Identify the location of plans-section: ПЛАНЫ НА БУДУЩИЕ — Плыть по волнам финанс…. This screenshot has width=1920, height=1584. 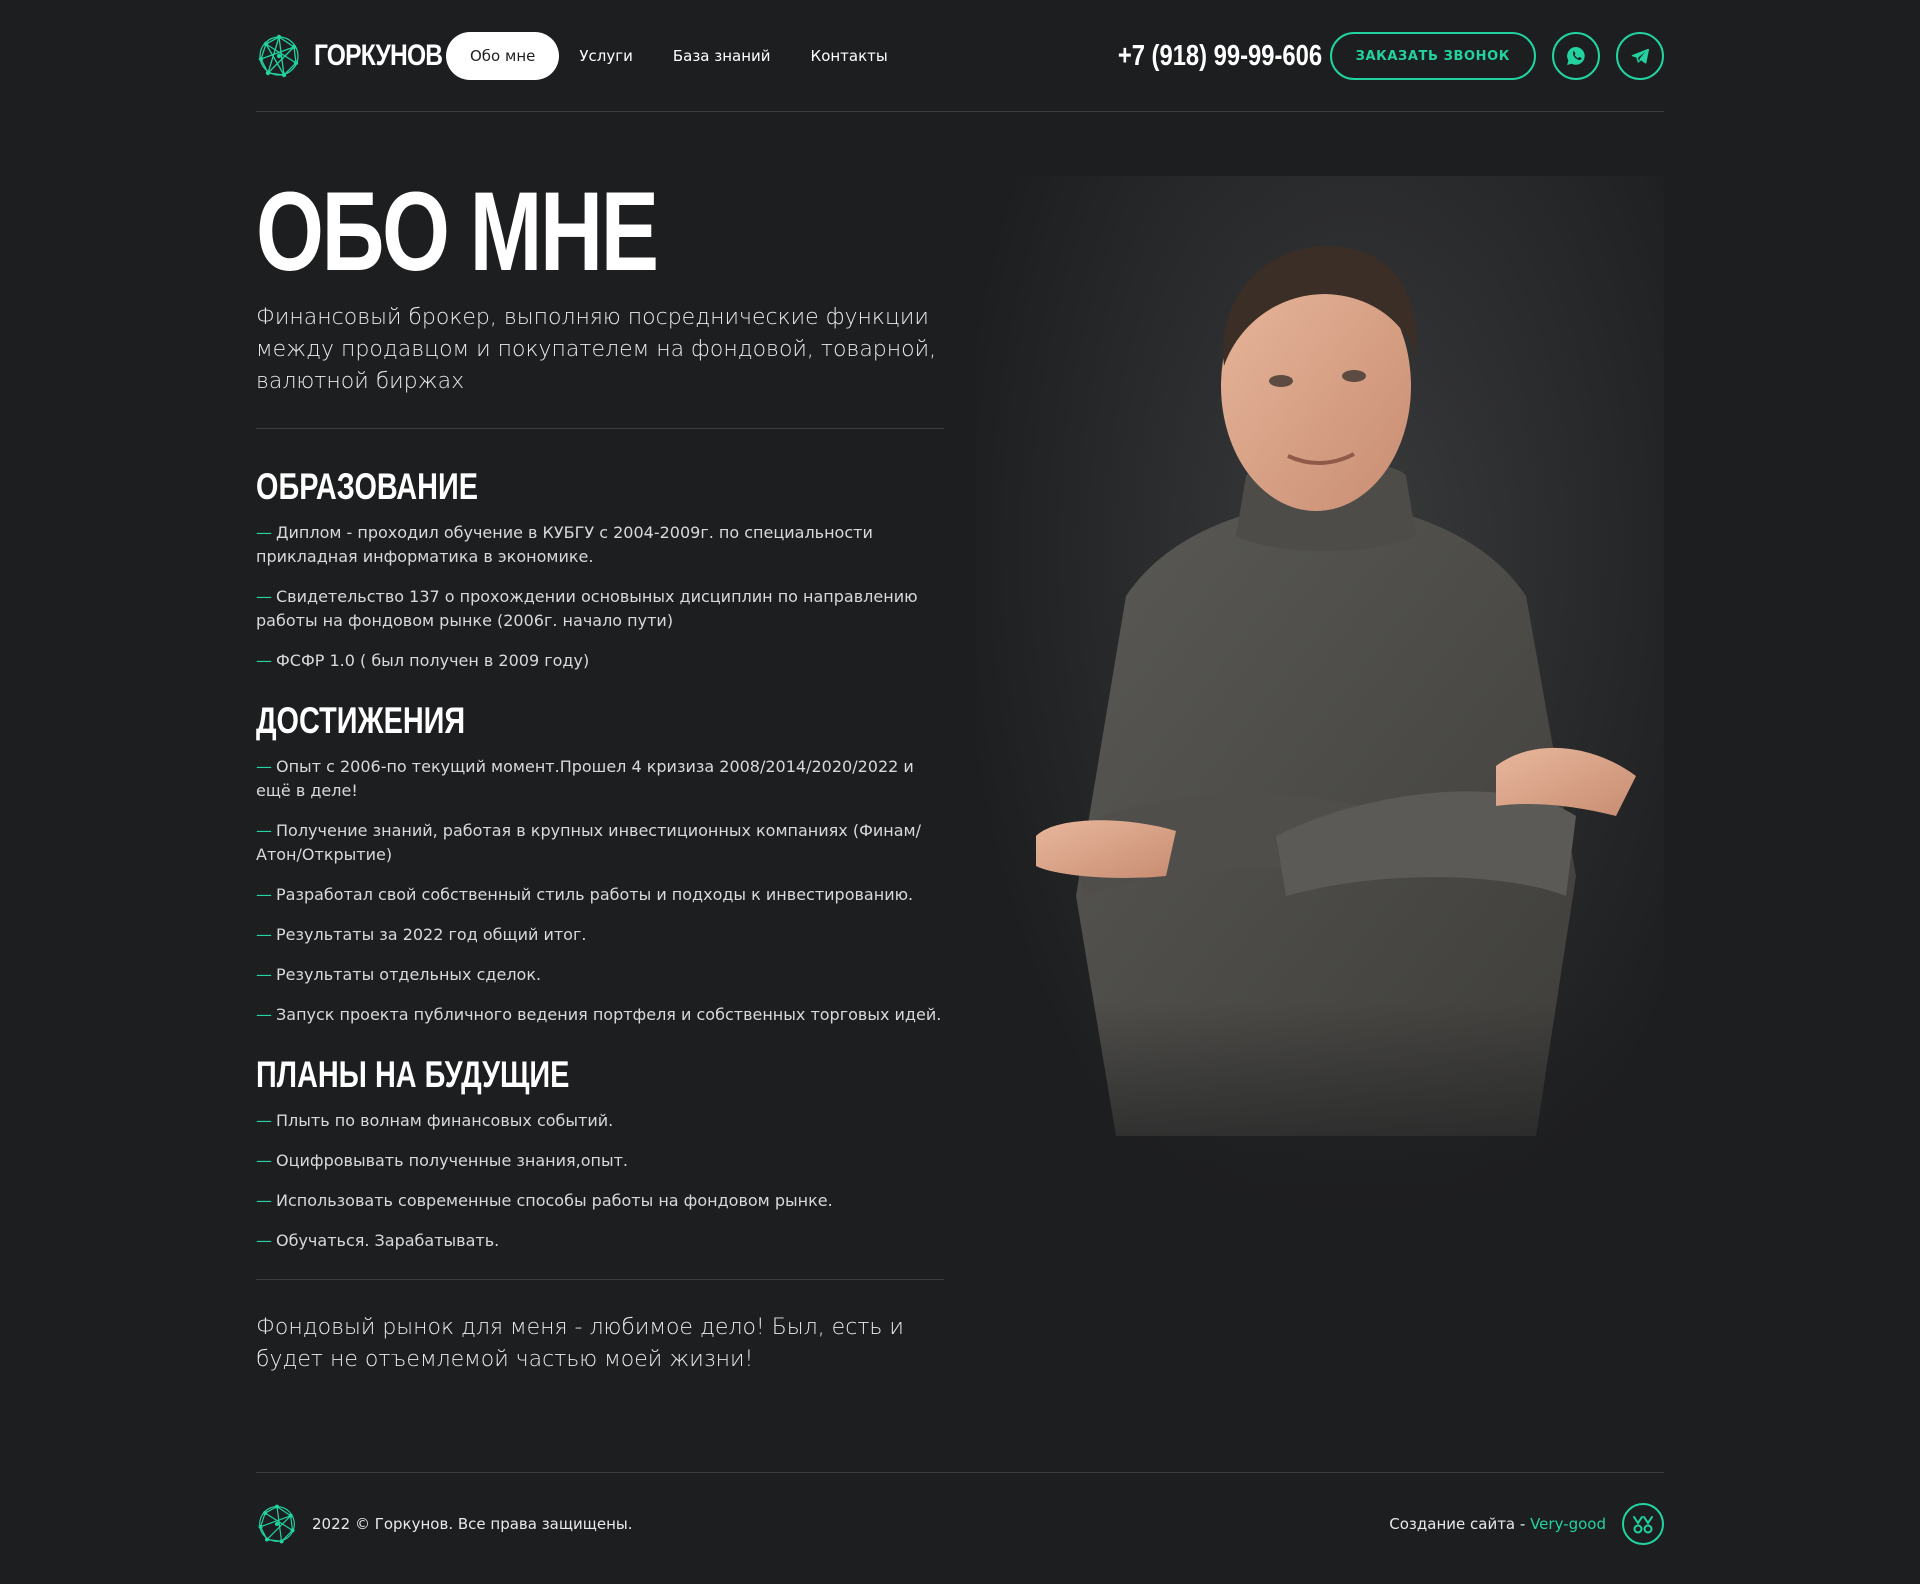
(600, 1153).